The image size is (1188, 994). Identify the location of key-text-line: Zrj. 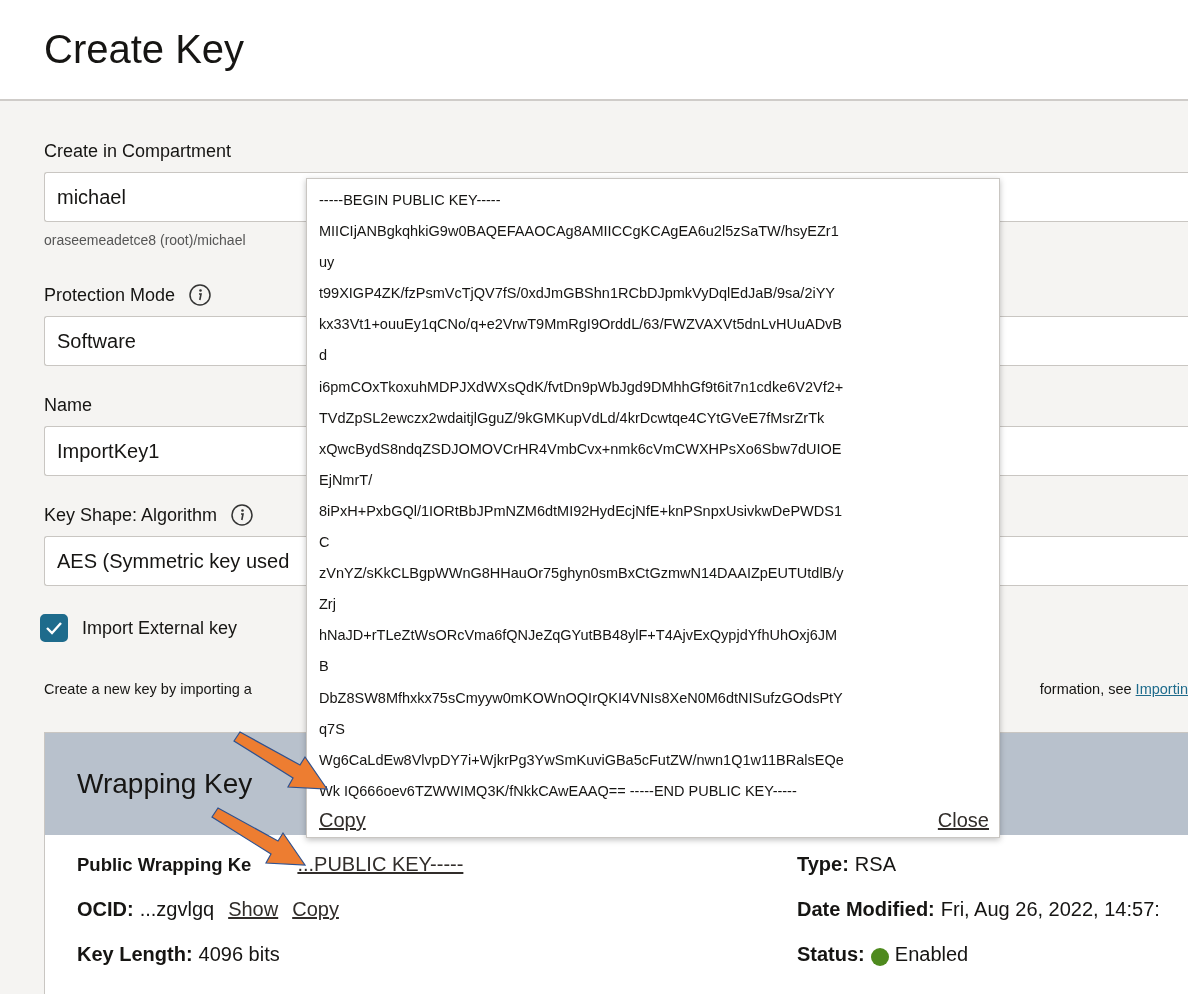
(328, 605).